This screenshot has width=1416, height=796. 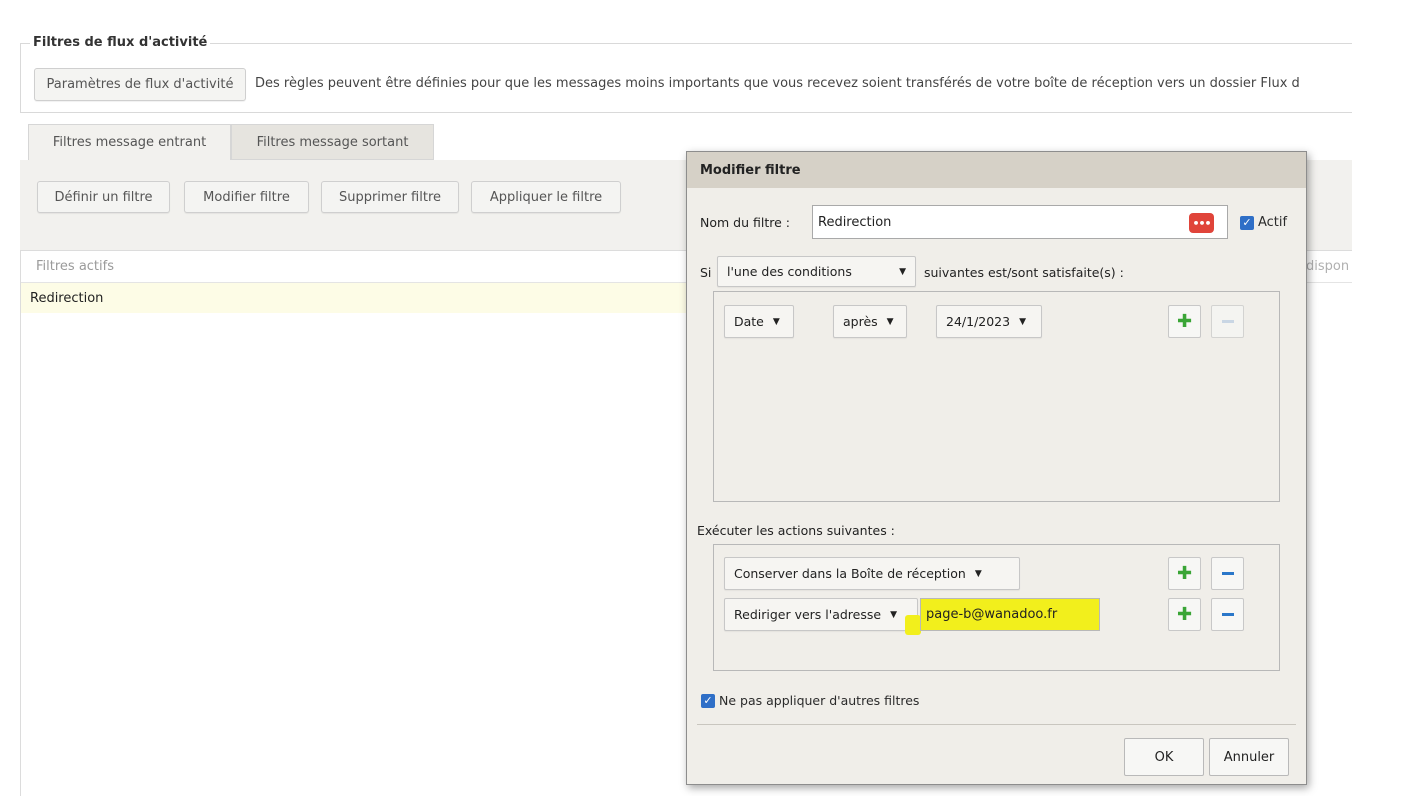 What do you see at coordinates (20, 78) in the screenshot?
I see `activity-stream-fieldset-left-border` at bounding box center [20, 78].